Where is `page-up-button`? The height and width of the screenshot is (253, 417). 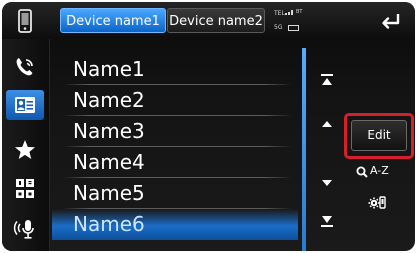 page-up-button is located at coordinates (327, 124).